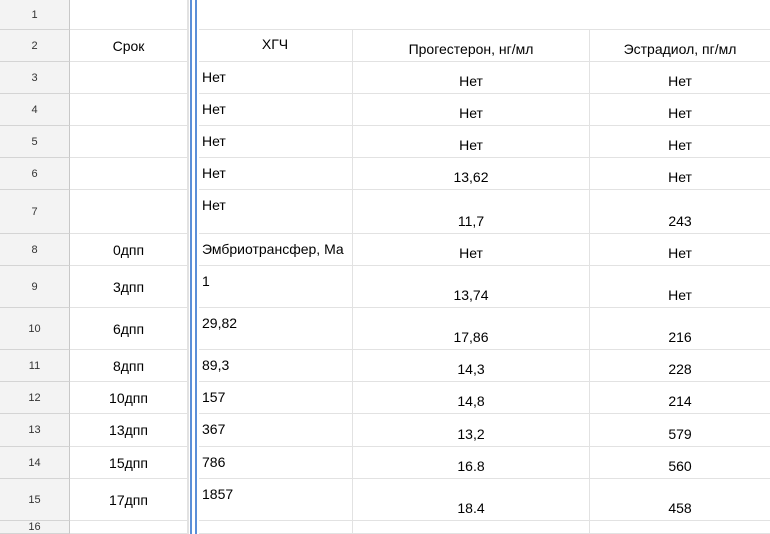 The height and width of the screenshot is (534, 770). Describe the element at coordinates (35, 287) in the screenshot. I see `row-header: 9` at that location.